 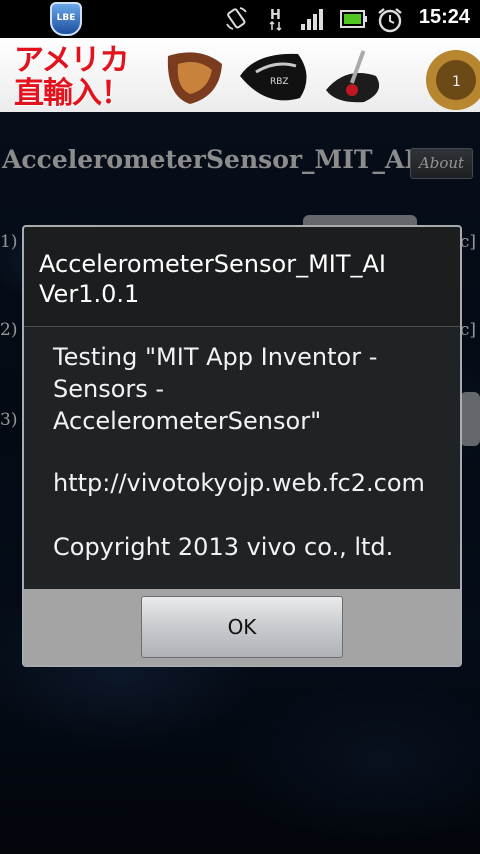 I want to click on ok-button: OK, so click(x=242, y=627).